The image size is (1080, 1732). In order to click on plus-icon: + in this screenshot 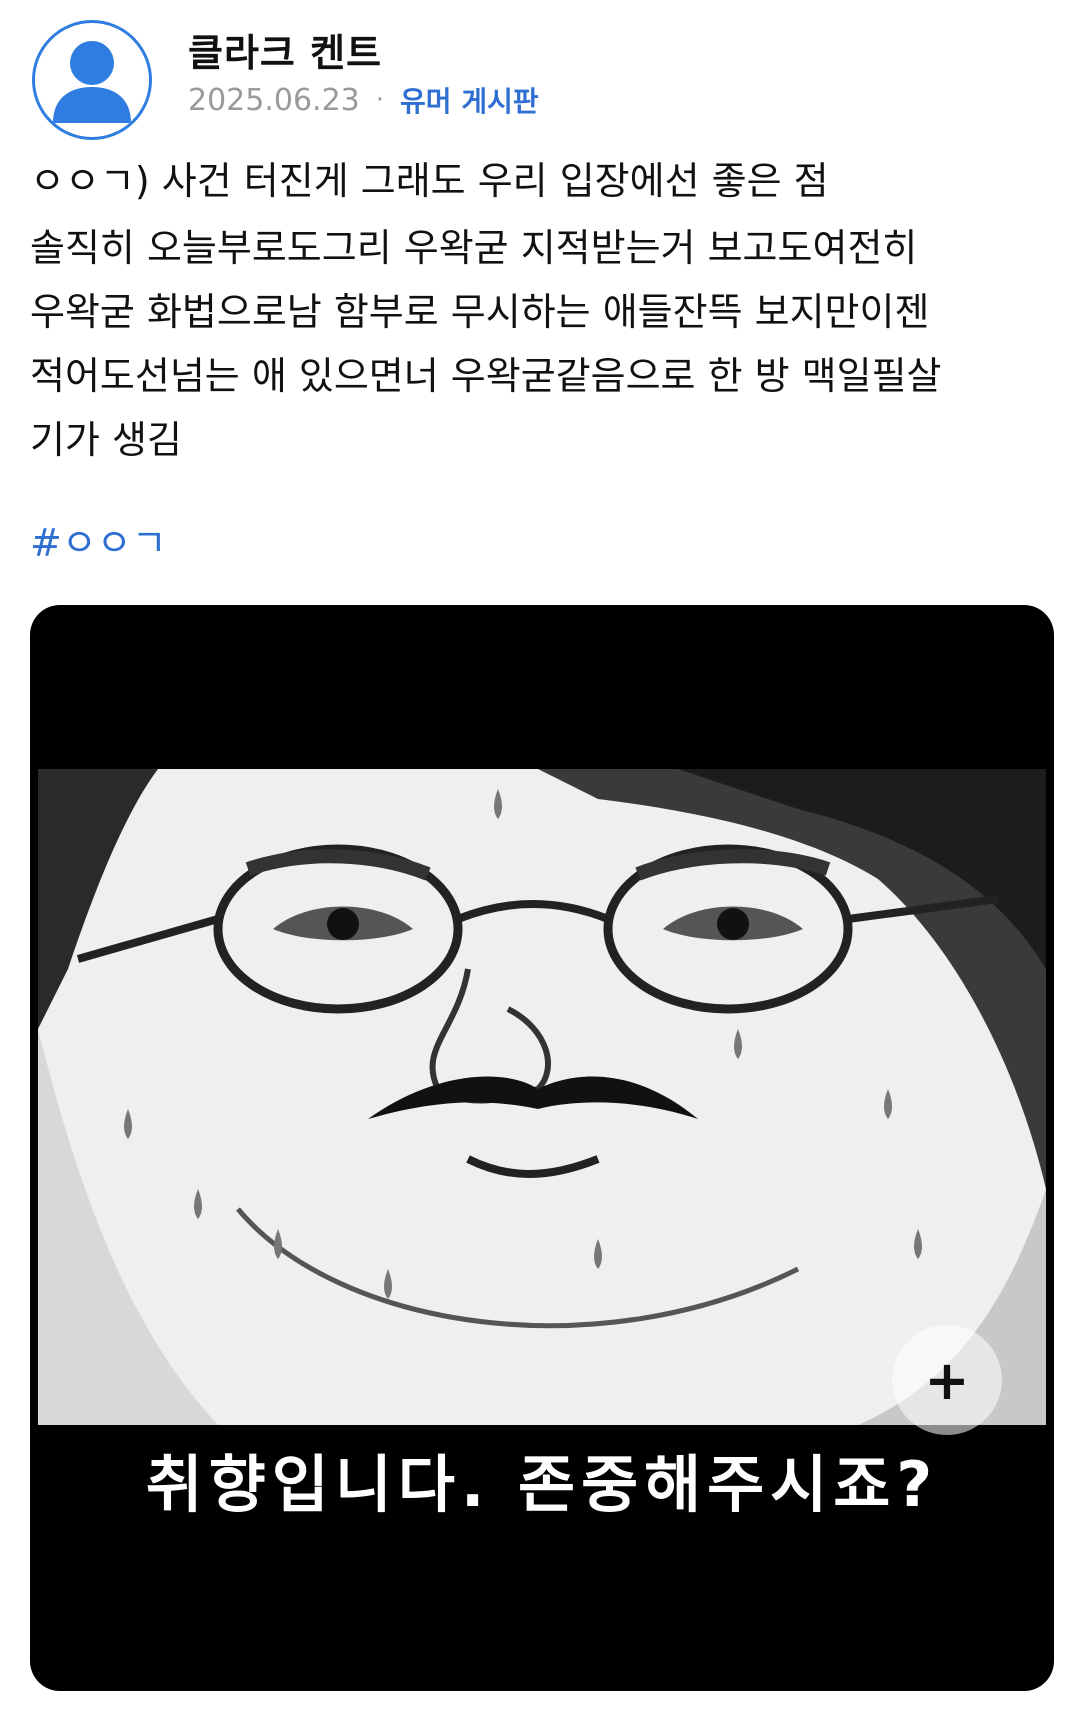, I will do `click(947, 1380)`.